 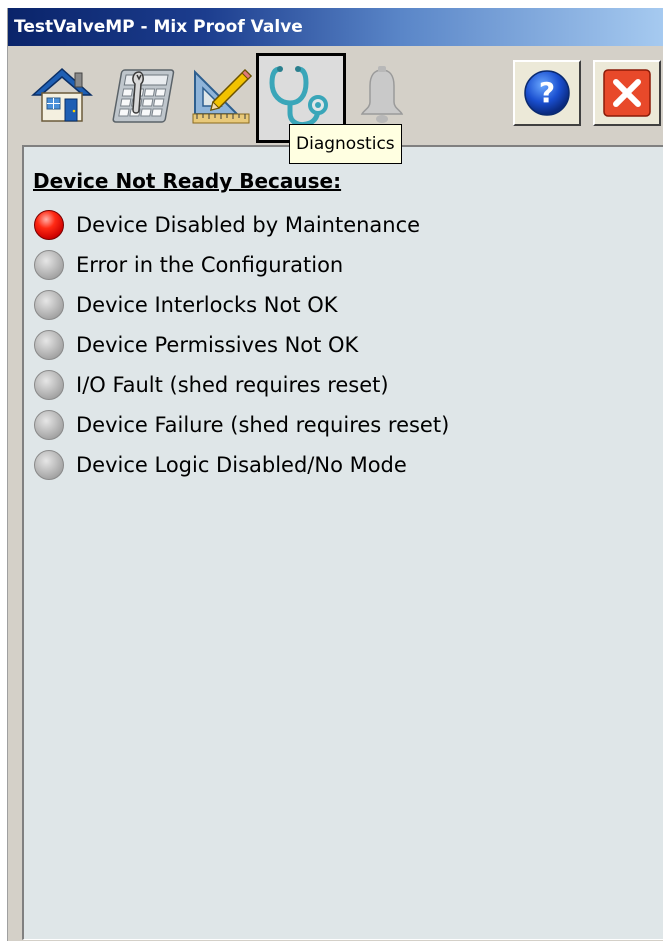 I want to click on ruler-pencil-icon, so click(x=222, y=96).